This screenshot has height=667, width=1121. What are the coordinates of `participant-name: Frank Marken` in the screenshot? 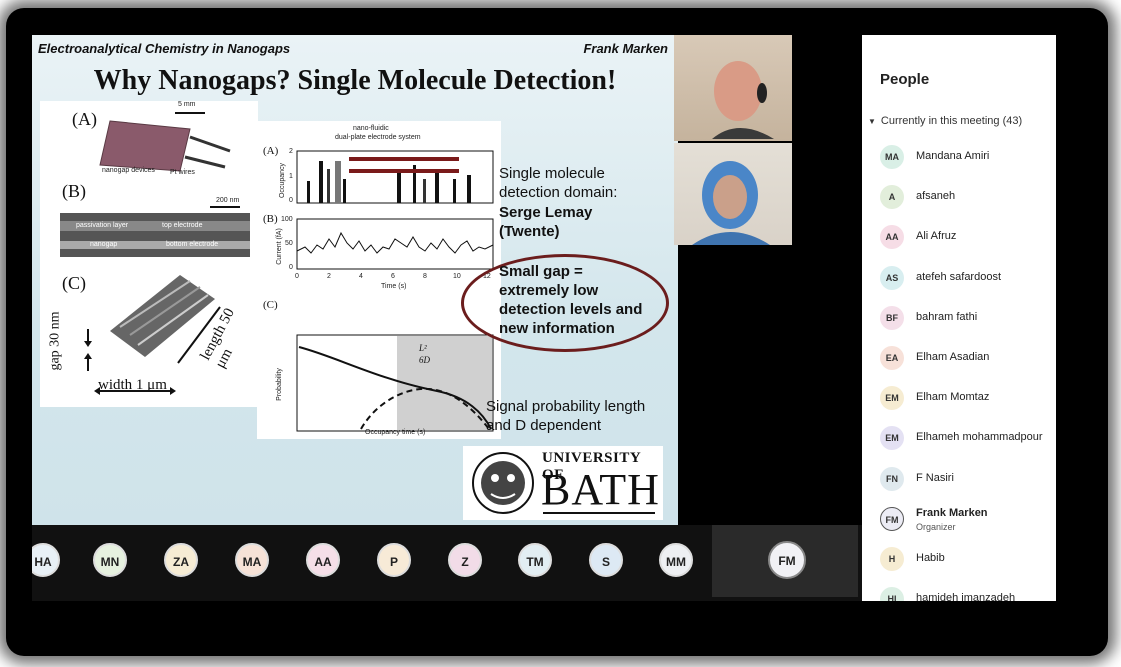 It's located at (952, 513).